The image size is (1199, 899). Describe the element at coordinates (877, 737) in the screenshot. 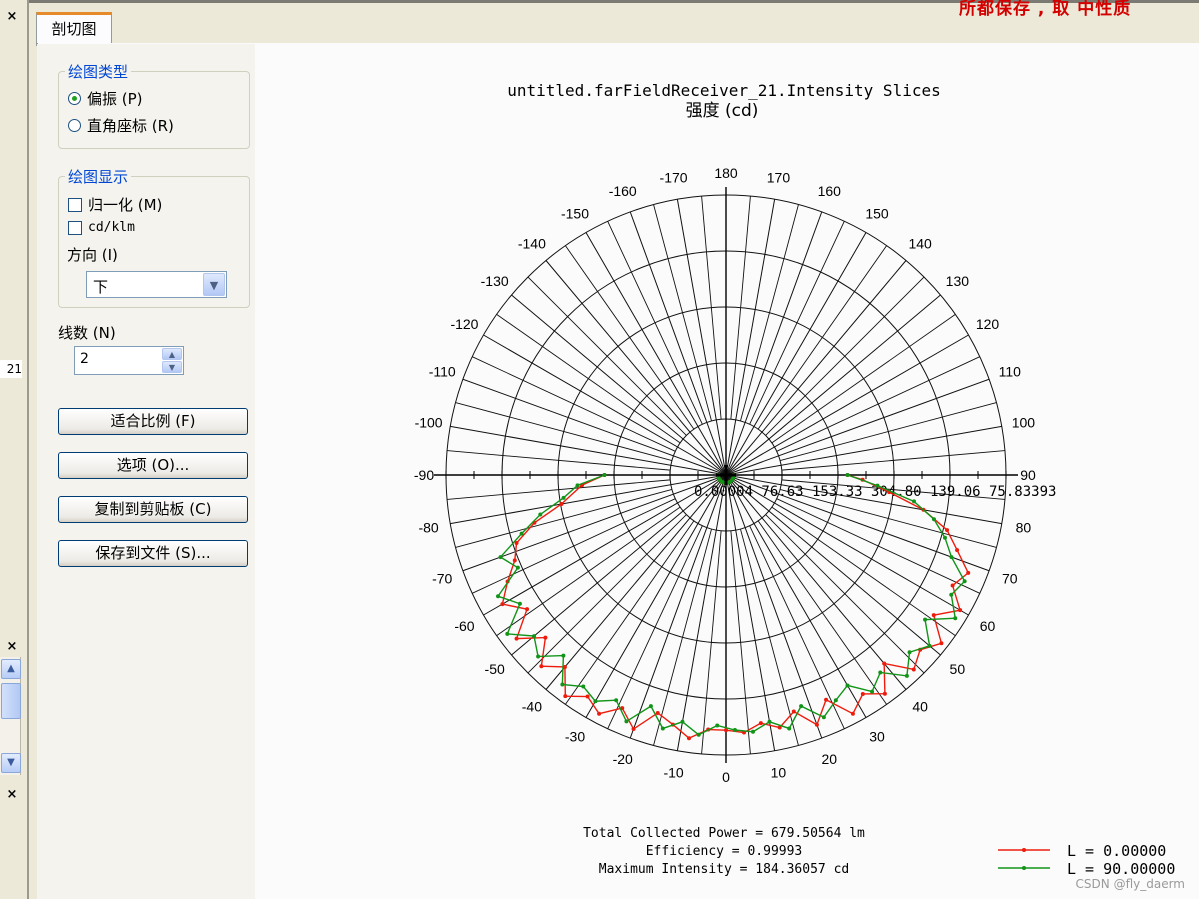

I see `angle-tick-label: 30` at that location.